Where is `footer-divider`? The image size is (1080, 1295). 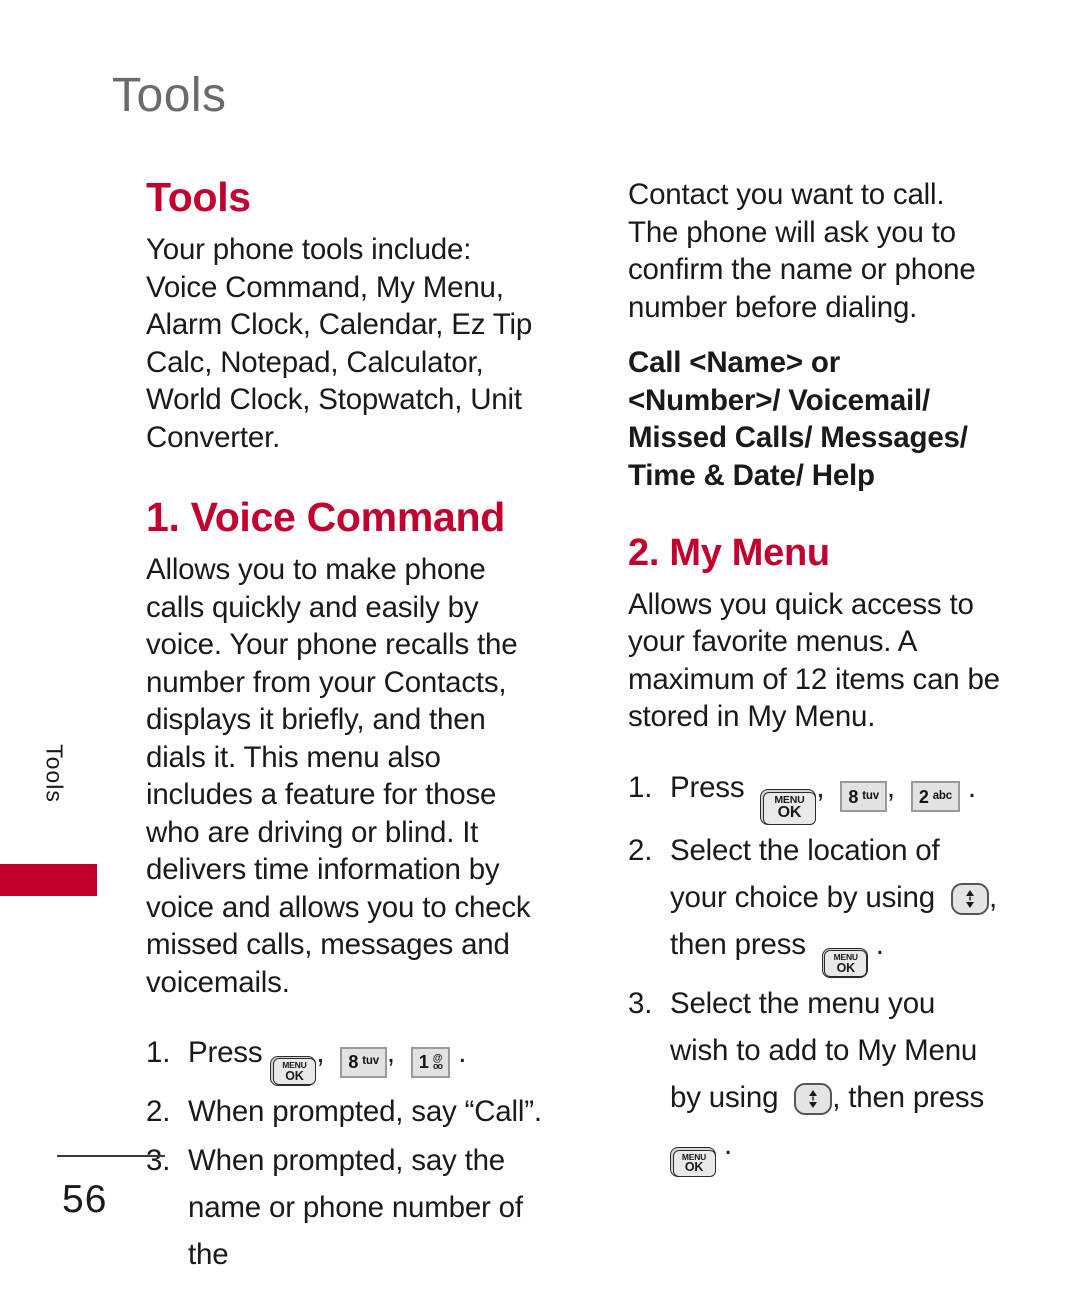 footer-divider is located at coordinates (111, 1156).